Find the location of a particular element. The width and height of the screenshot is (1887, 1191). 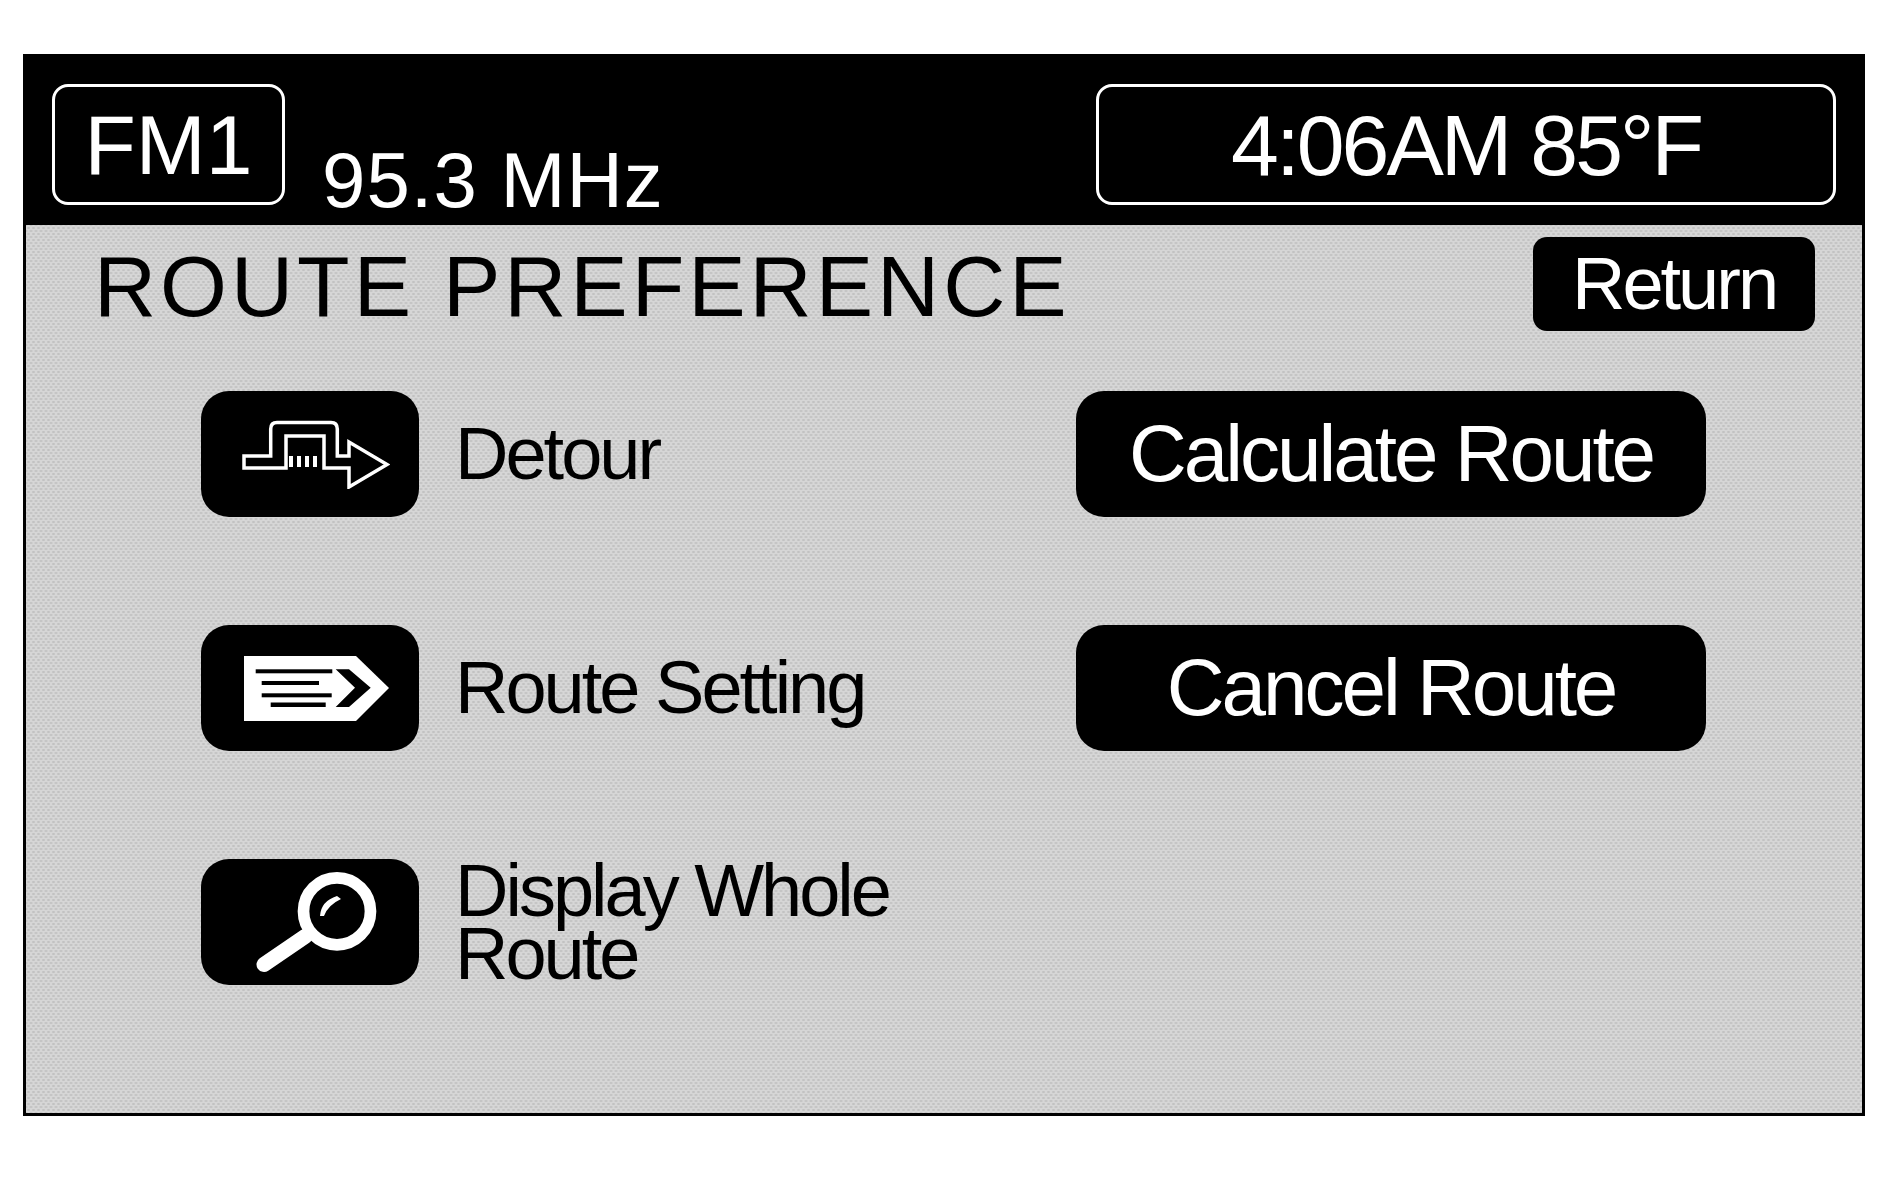

clock-temperature-display: 4:06AM 85°F is located at coordinates (1466, 144).